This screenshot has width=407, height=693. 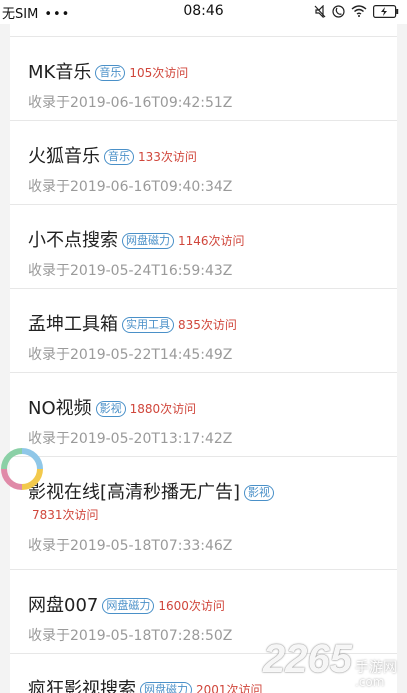 What do you see at coordinates (359, 11) in the screenshot?
I see `wifi-icon` at bounding box center [359, 11].